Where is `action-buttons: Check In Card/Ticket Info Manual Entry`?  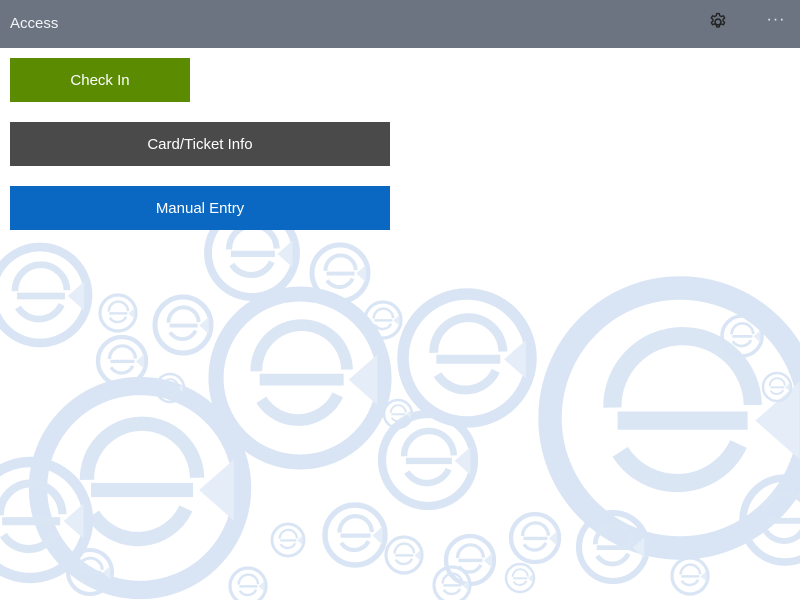
action-buttons: Check In Card/Ticket Info Manual Entry is located at coordinates (200, 144).